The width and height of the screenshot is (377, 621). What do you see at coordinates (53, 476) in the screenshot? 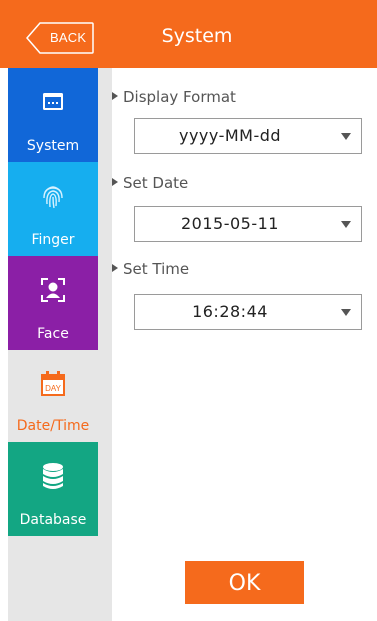
I see `database-icon` at bounding box center [53, 476].